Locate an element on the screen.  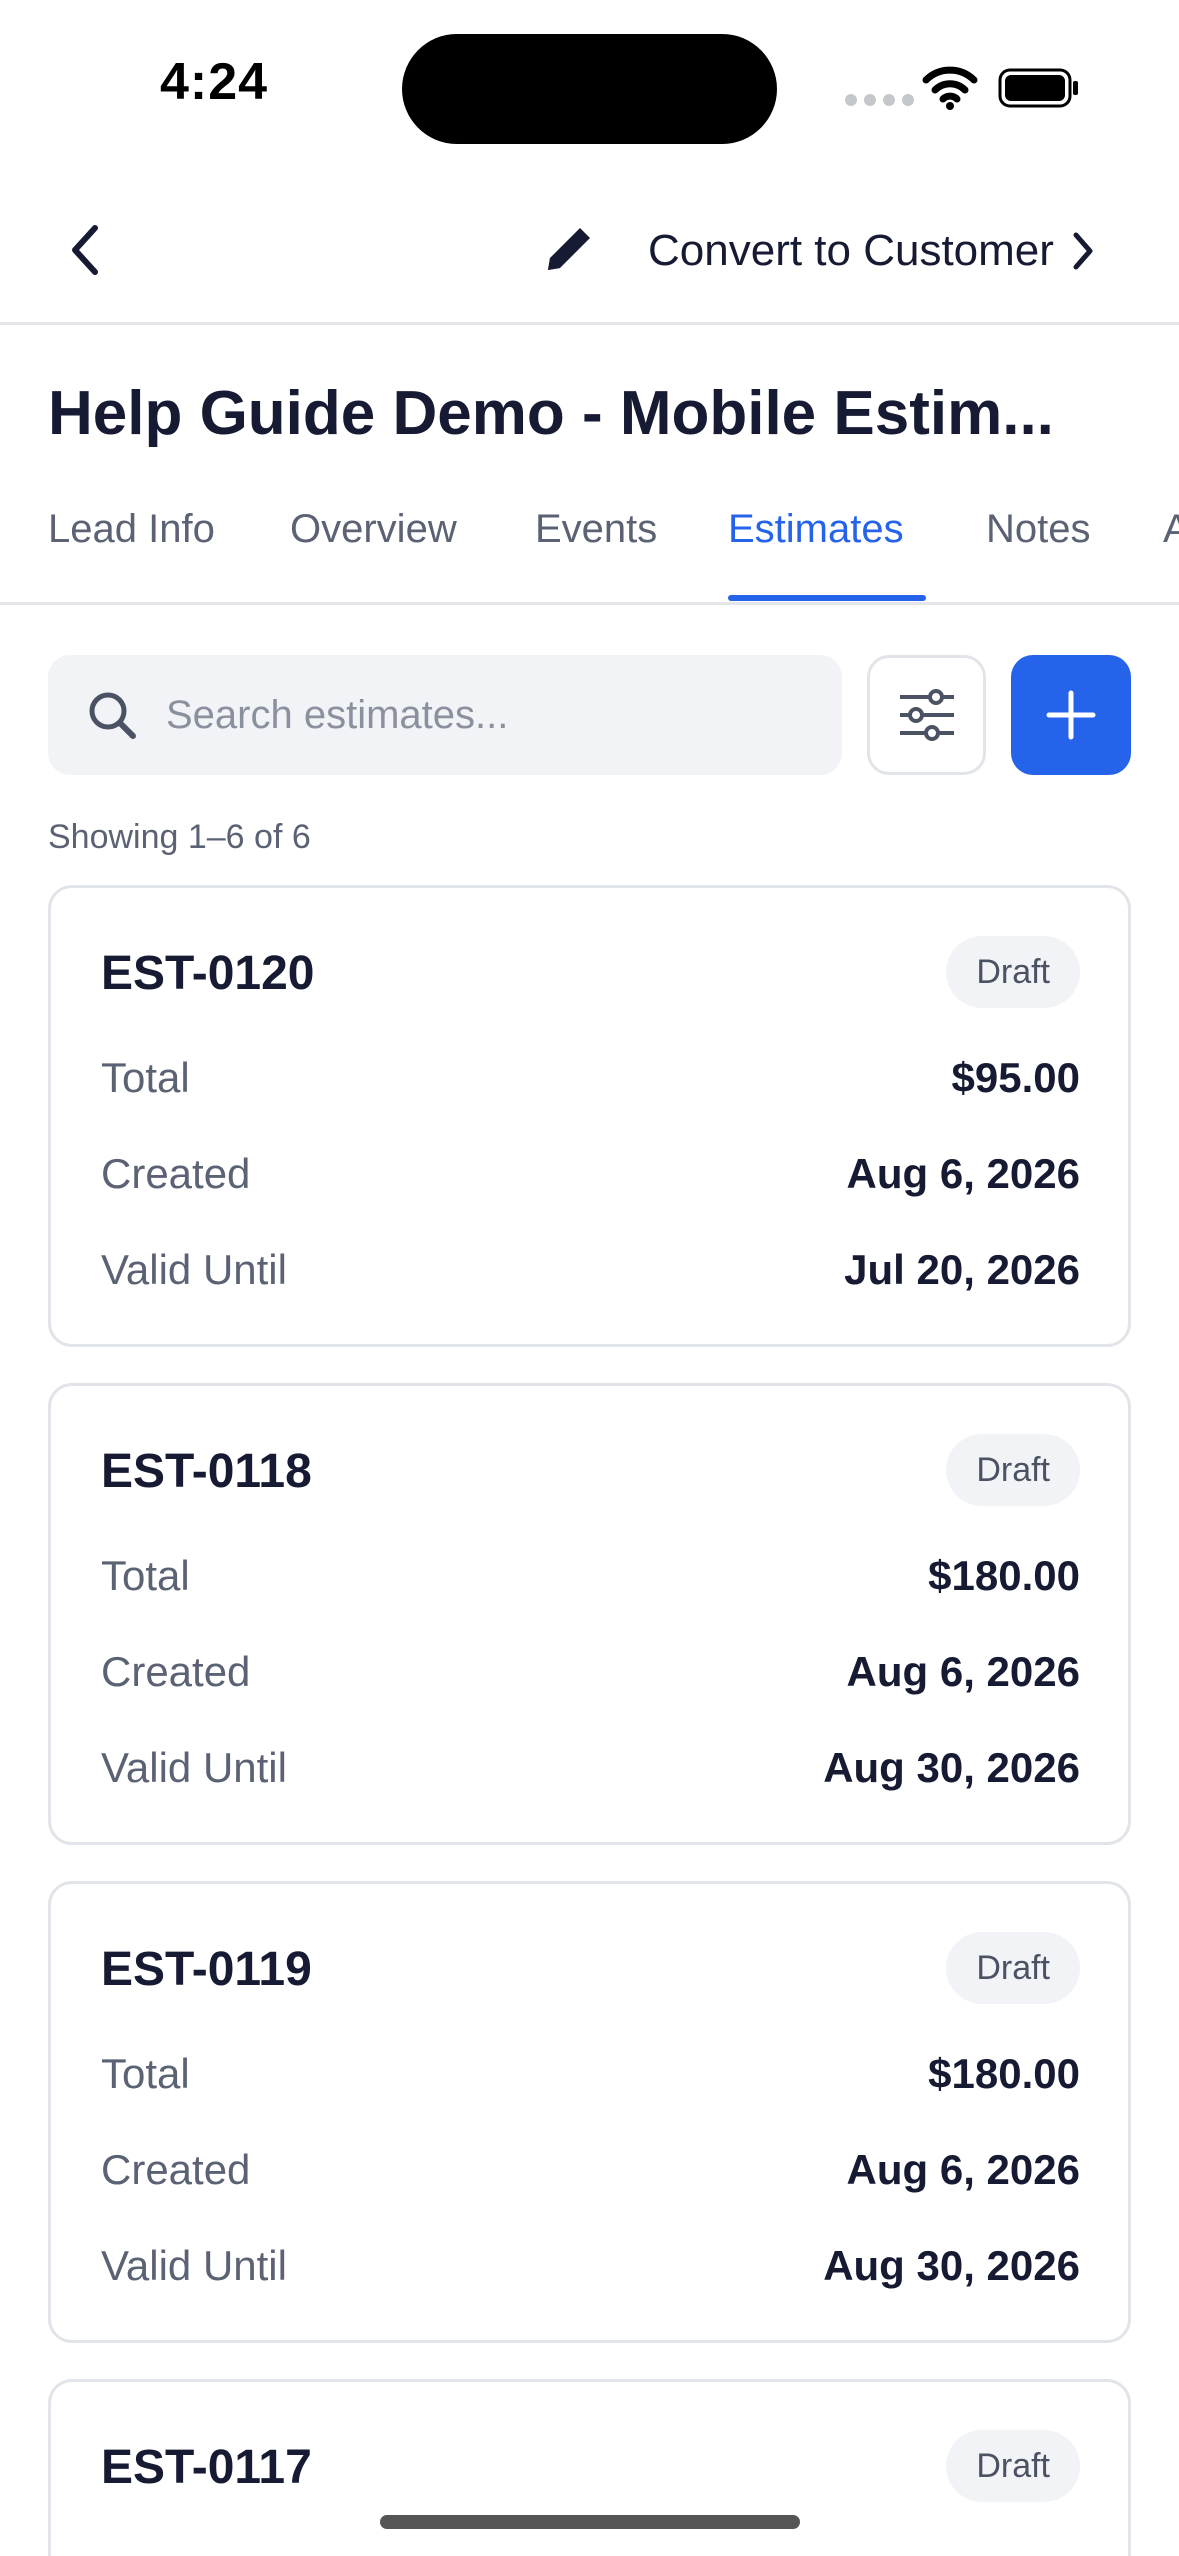
estimate-card: EST-0117 Draft is located at coordinates (589, 2467).